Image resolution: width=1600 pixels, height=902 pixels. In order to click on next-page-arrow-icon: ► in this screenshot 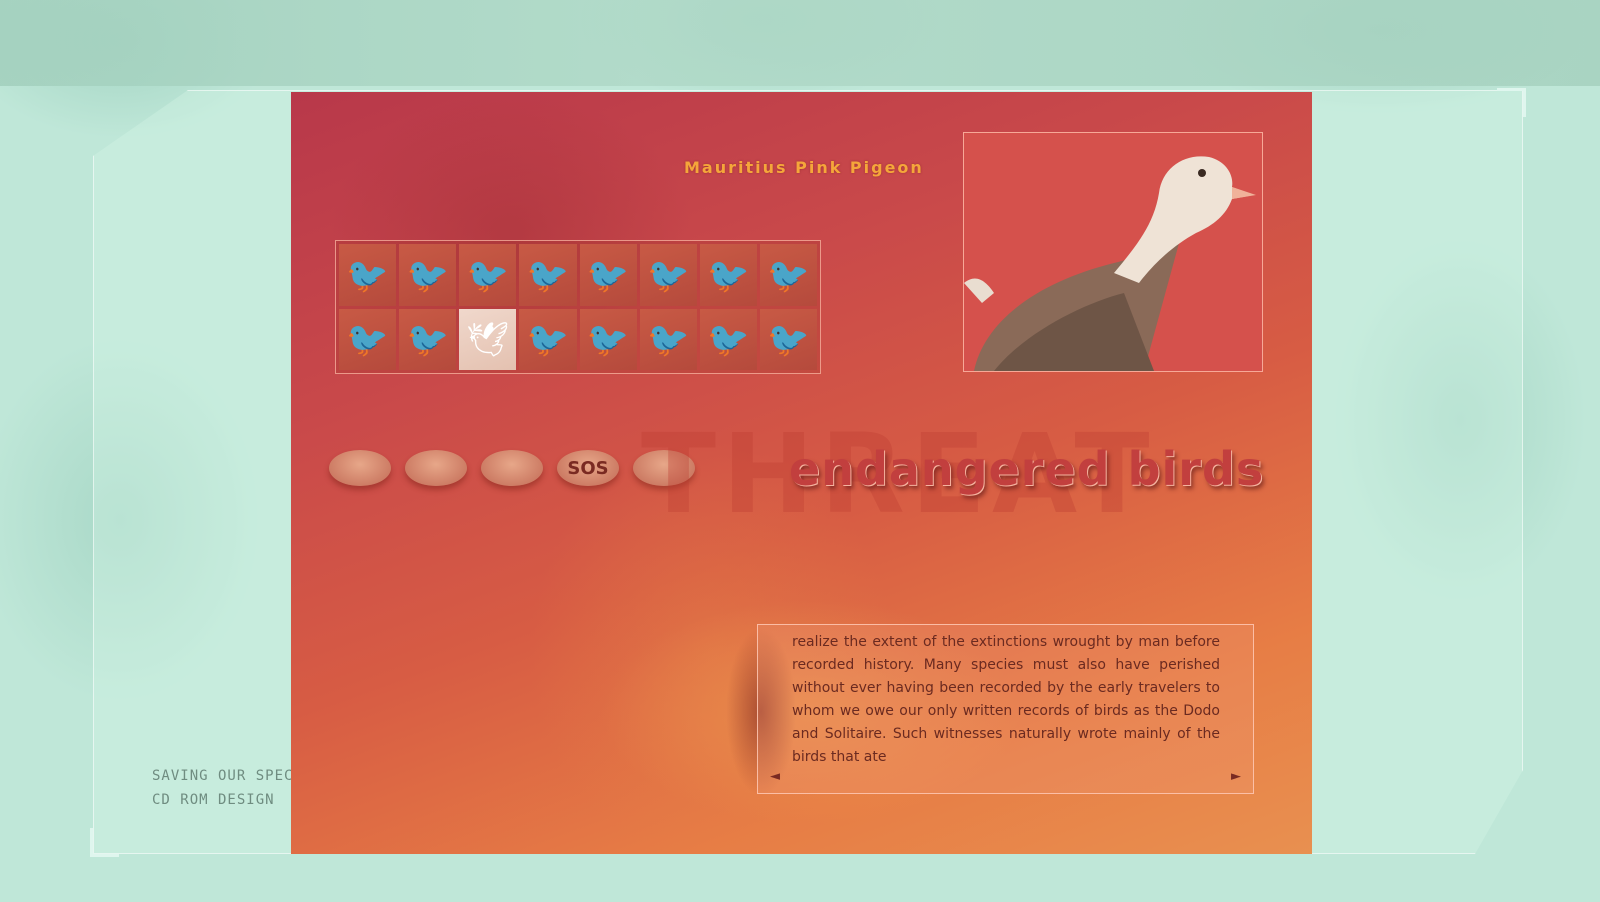, I will do `click(1236, 776)`.